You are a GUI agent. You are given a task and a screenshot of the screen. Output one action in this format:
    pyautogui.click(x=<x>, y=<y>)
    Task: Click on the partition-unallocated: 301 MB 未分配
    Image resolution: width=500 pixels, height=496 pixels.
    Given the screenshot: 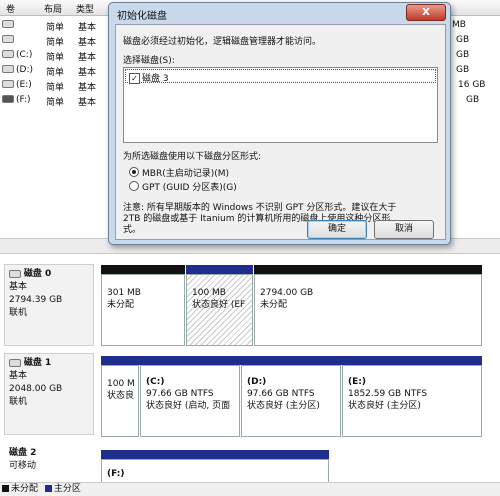 What is the action you would take?
    pyautogui.click(x=143, y=310)
    